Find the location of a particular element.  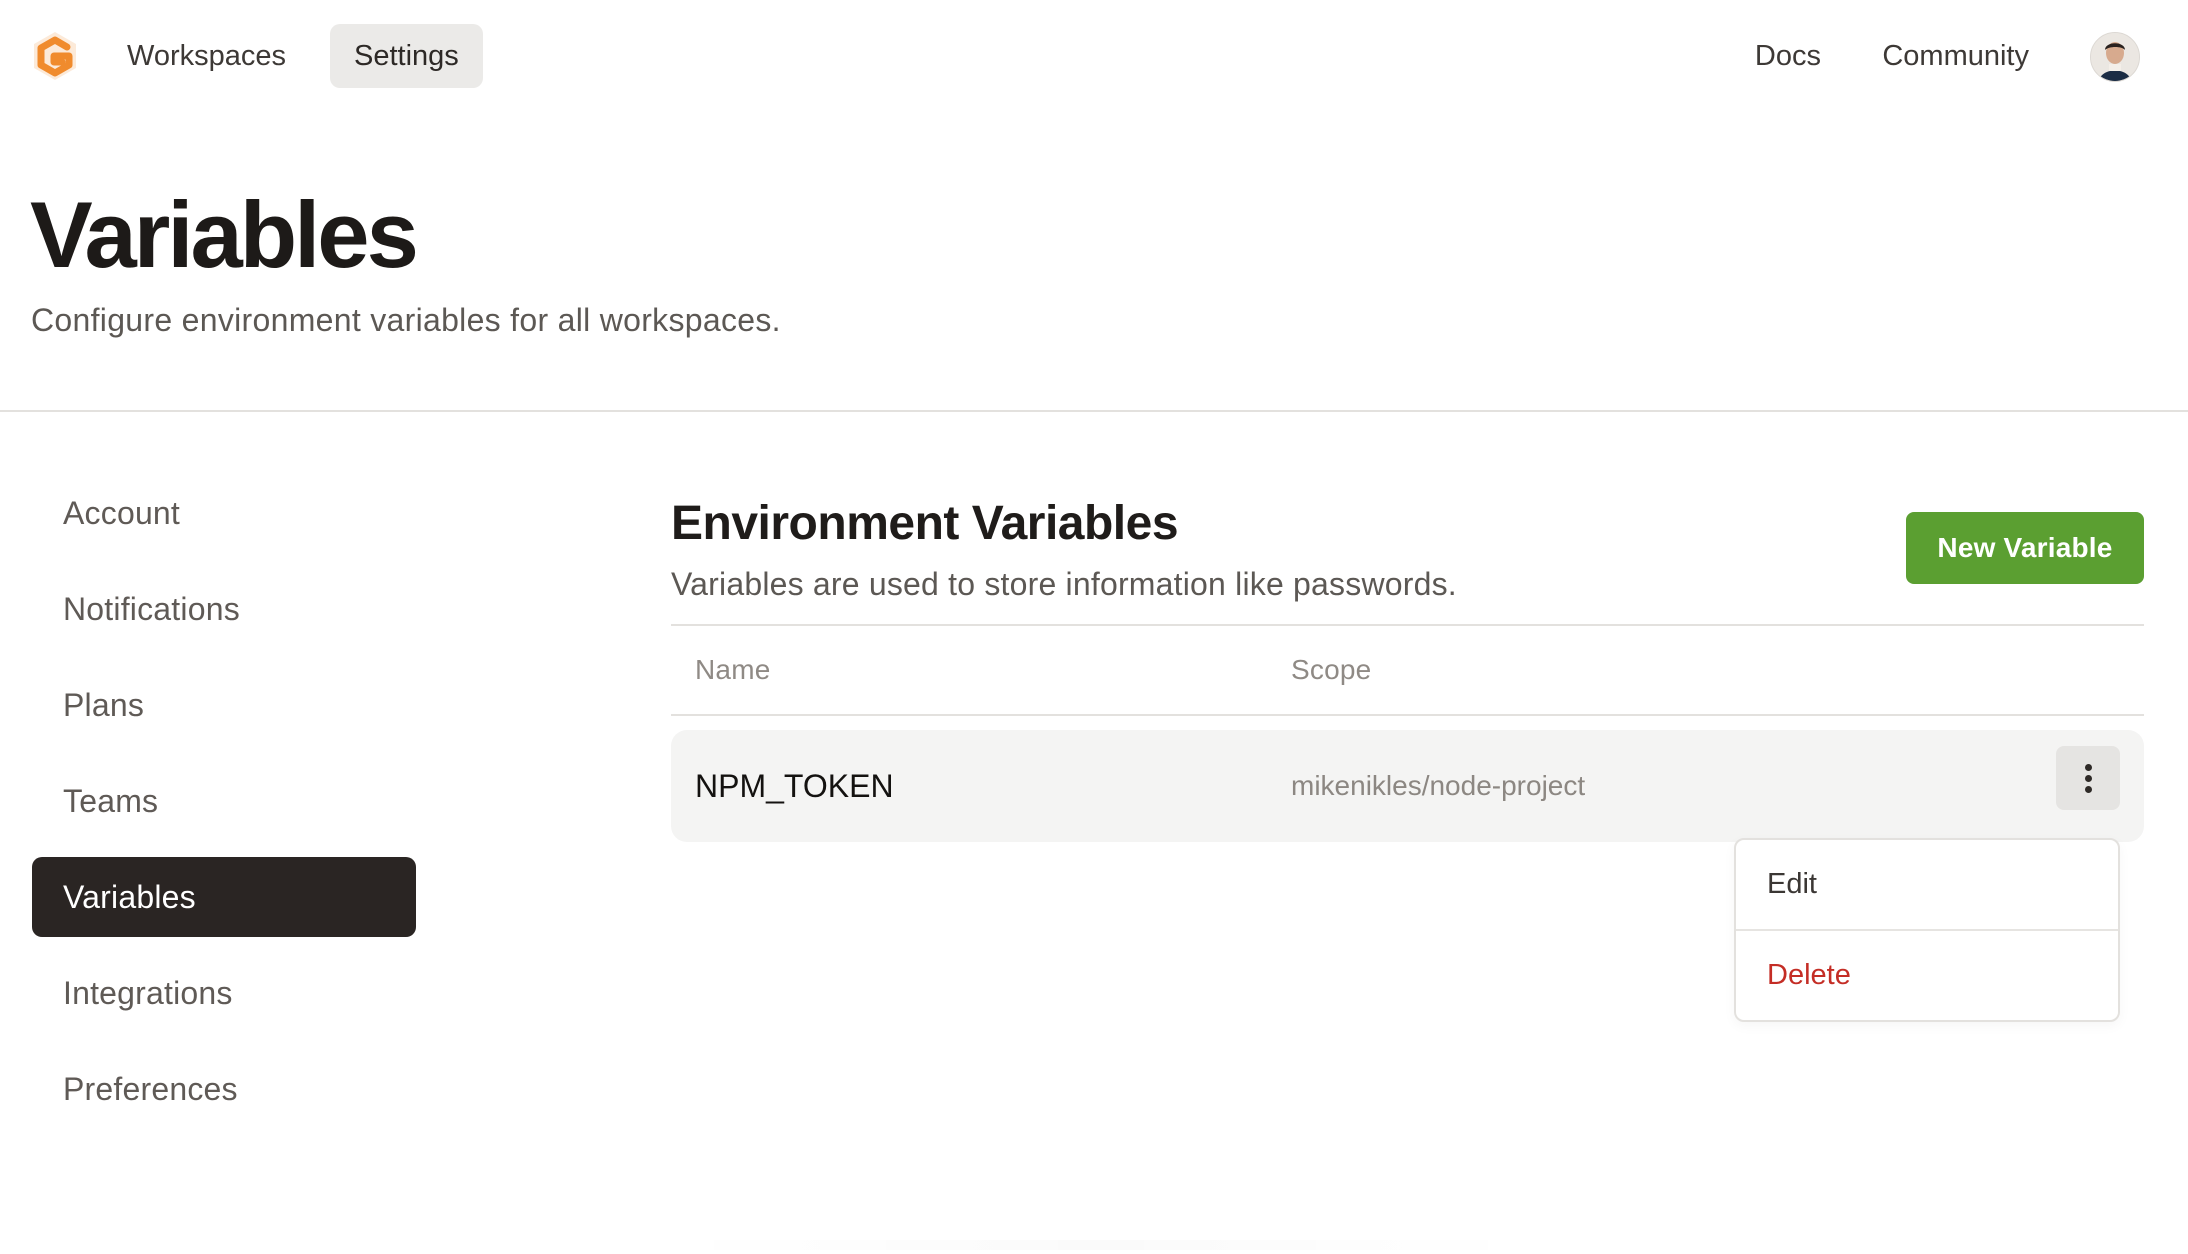

row-actions-menu: Edit Delete is located at coordinates (1927, 930).